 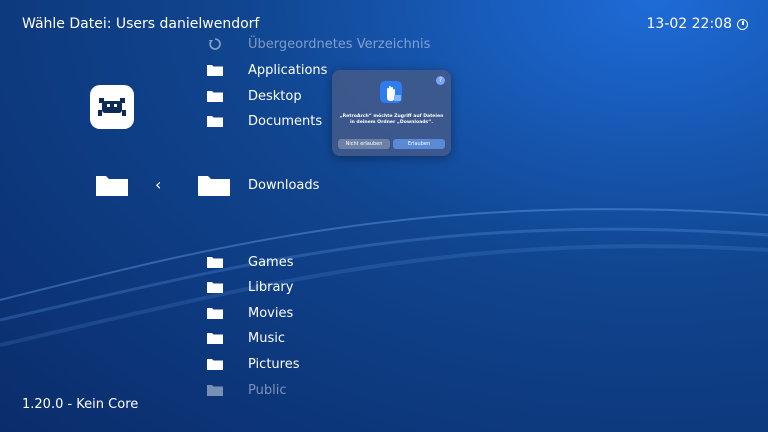 I want to click on list-item-label: Library, so click(x=271, y=287).